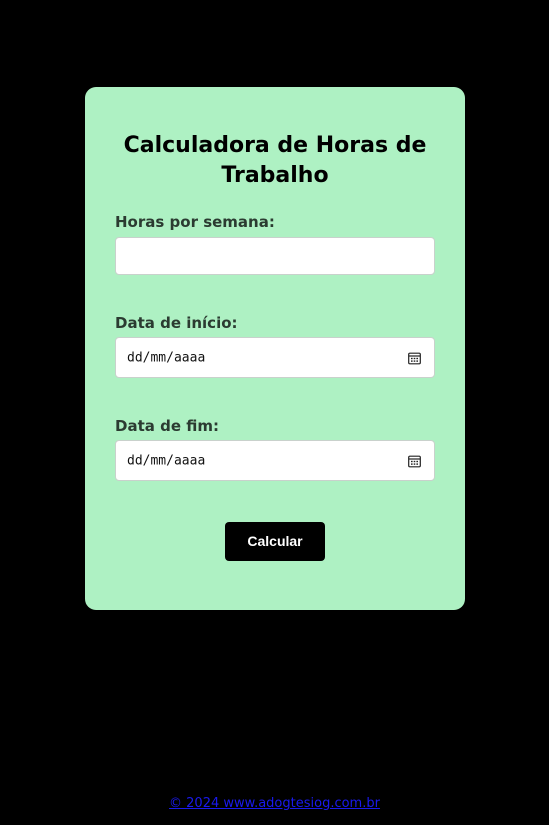 The height and width of the screenshot is (825, 549). What do you see at coordinates (275, 145) in the screenshot?
I see `title-line-1: Calculadora de Horas de` at bounding box center [275, 145].